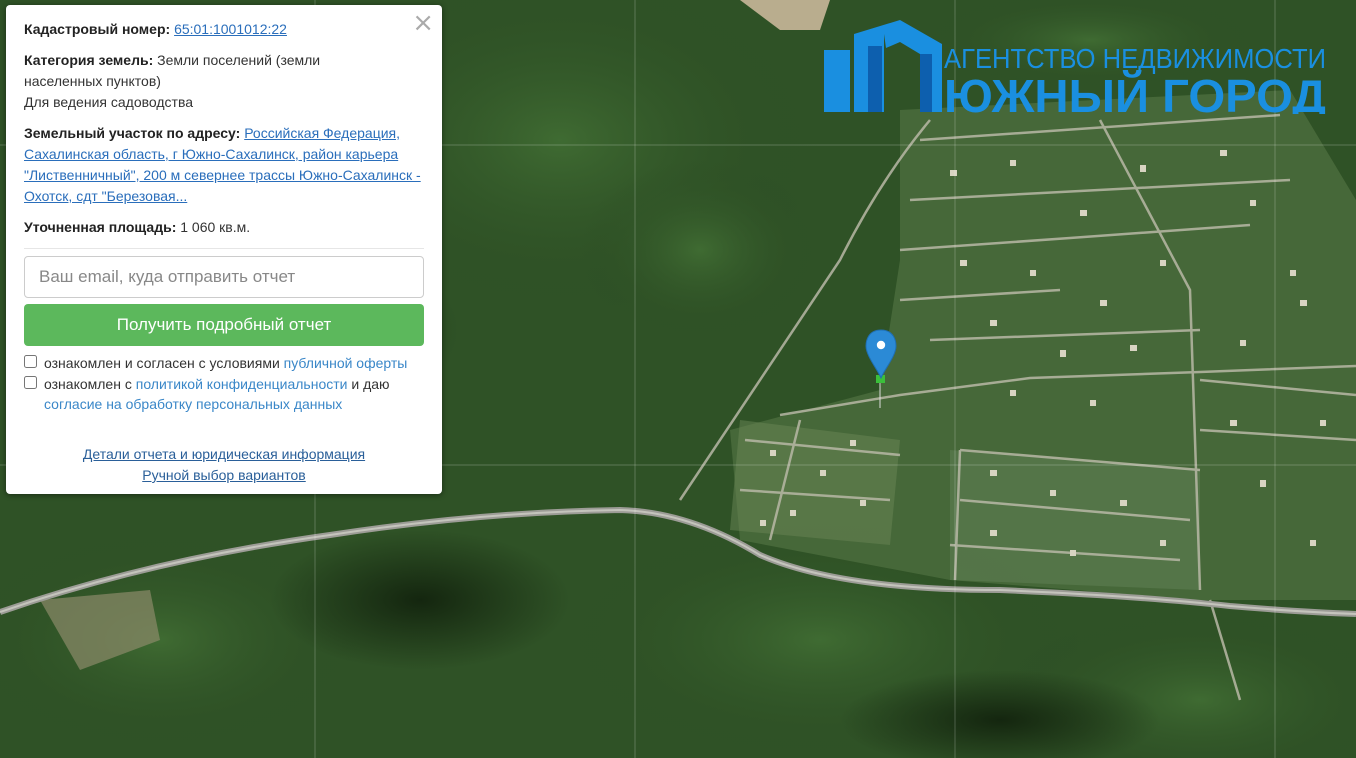 The height and width of the screenshot is (758, 1356). I want to click on land-category-label: Категория земель:, so click(89, 60).